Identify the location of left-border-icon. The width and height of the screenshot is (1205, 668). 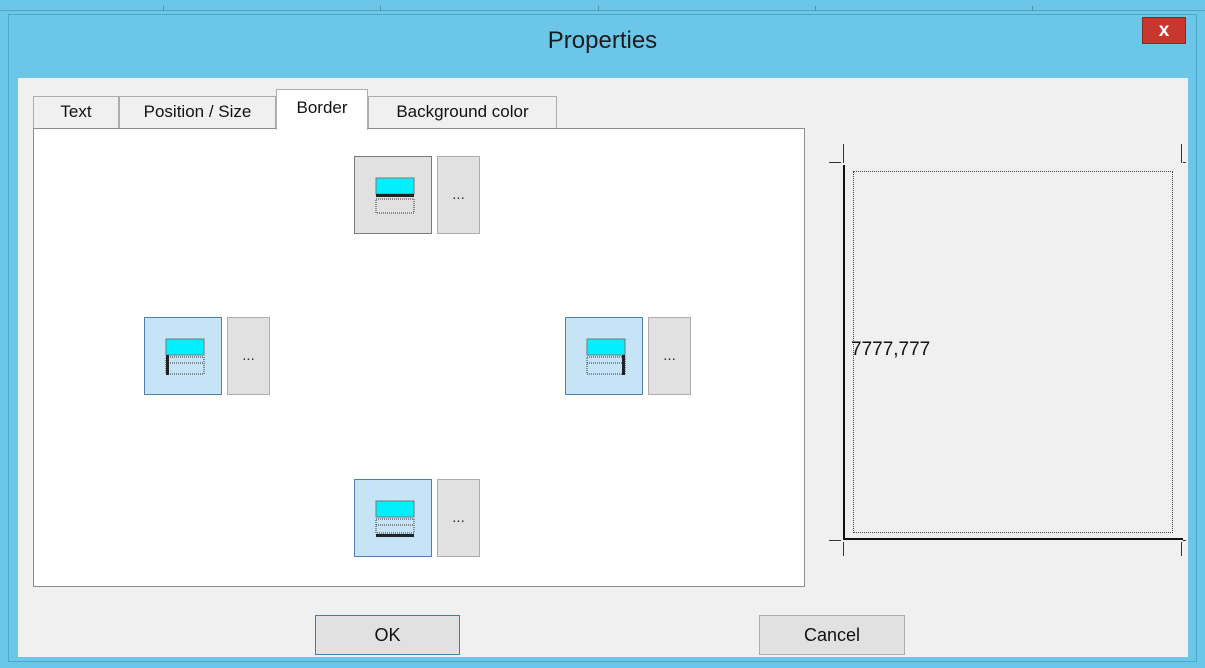
(185, 356).